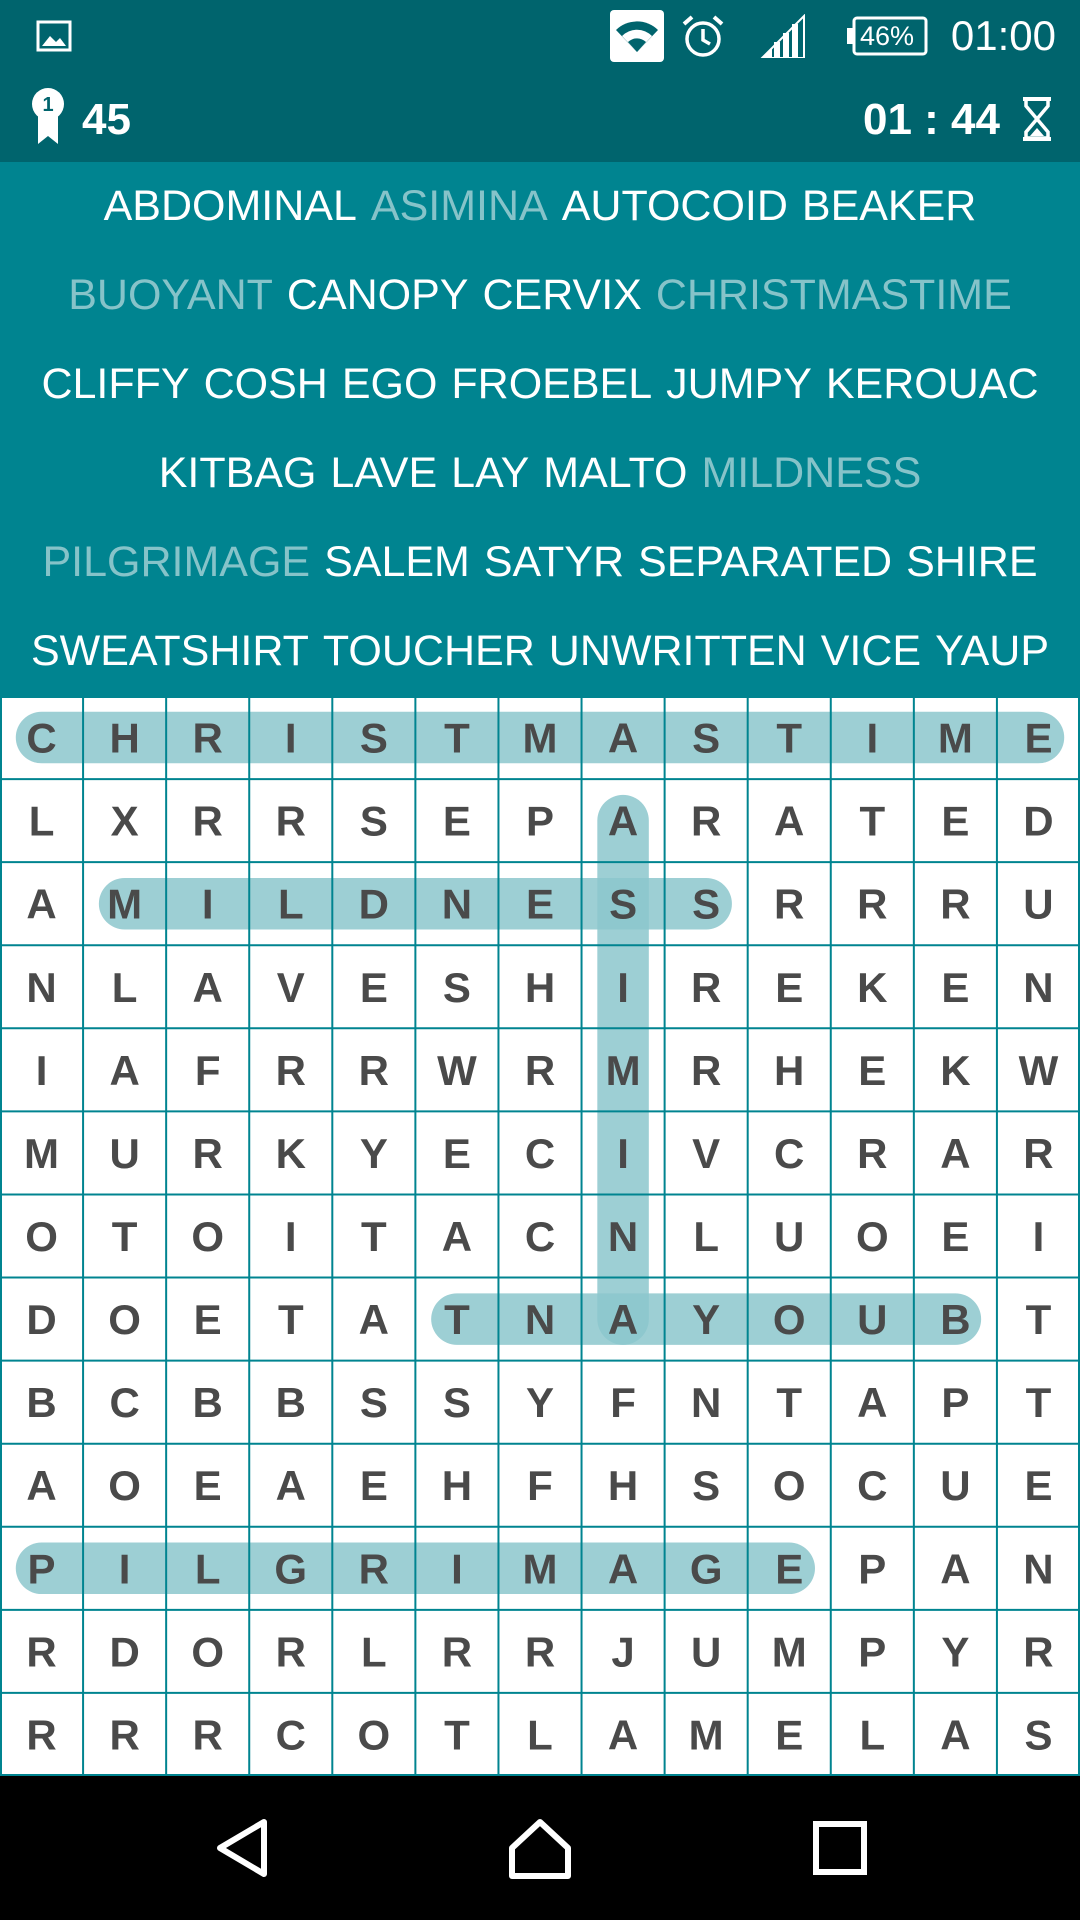 The height and width of the screenshot is (1920, 1080). What do you see at coordinates (125, 821) in the screenshot?
I see `grid-letter: X` at bounding box center [125, 821].